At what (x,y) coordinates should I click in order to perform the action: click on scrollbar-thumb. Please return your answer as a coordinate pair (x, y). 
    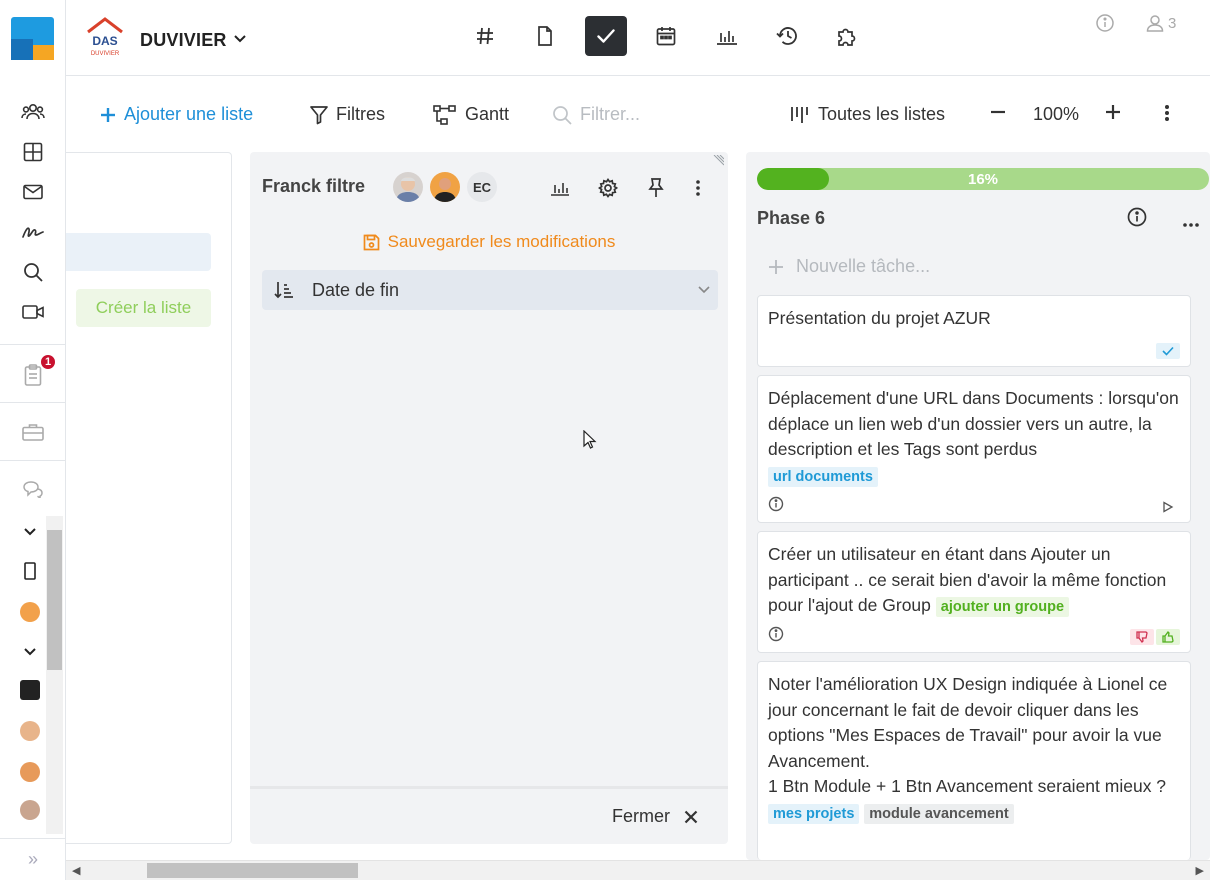
    Looking at the image, I should click on (252, 870).